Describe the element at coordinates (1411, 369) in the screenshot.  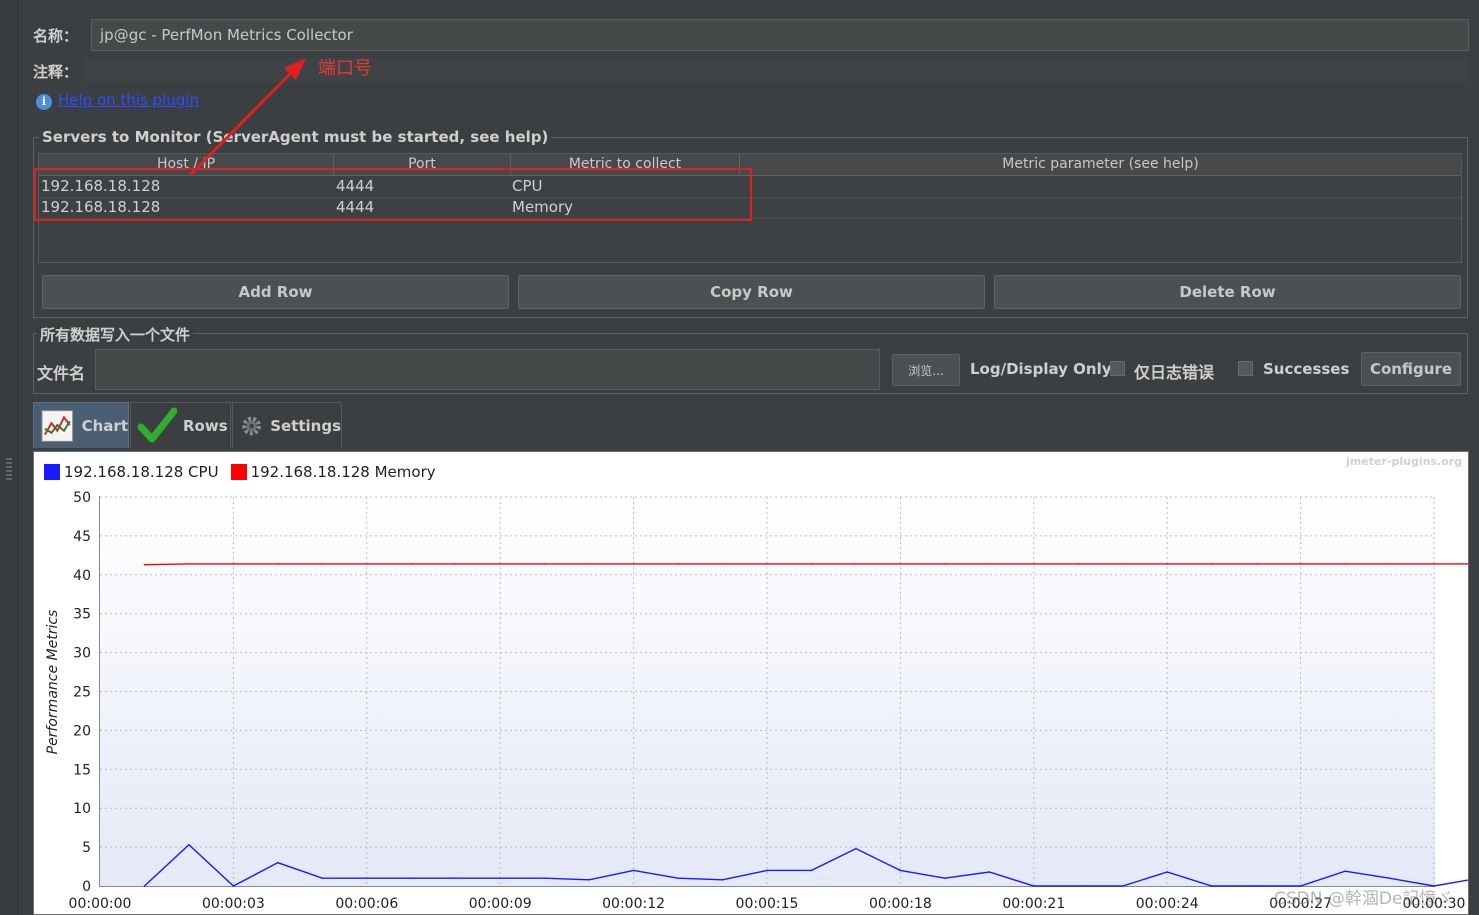
I see `configure-button: Configure` at that location.